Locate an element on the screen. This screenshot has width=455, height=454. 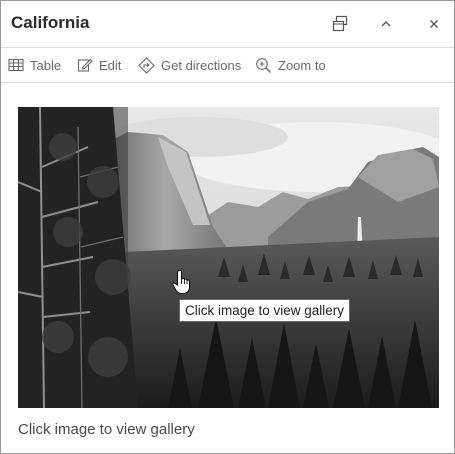
table-action: Table is located at coordinates (34, 65).